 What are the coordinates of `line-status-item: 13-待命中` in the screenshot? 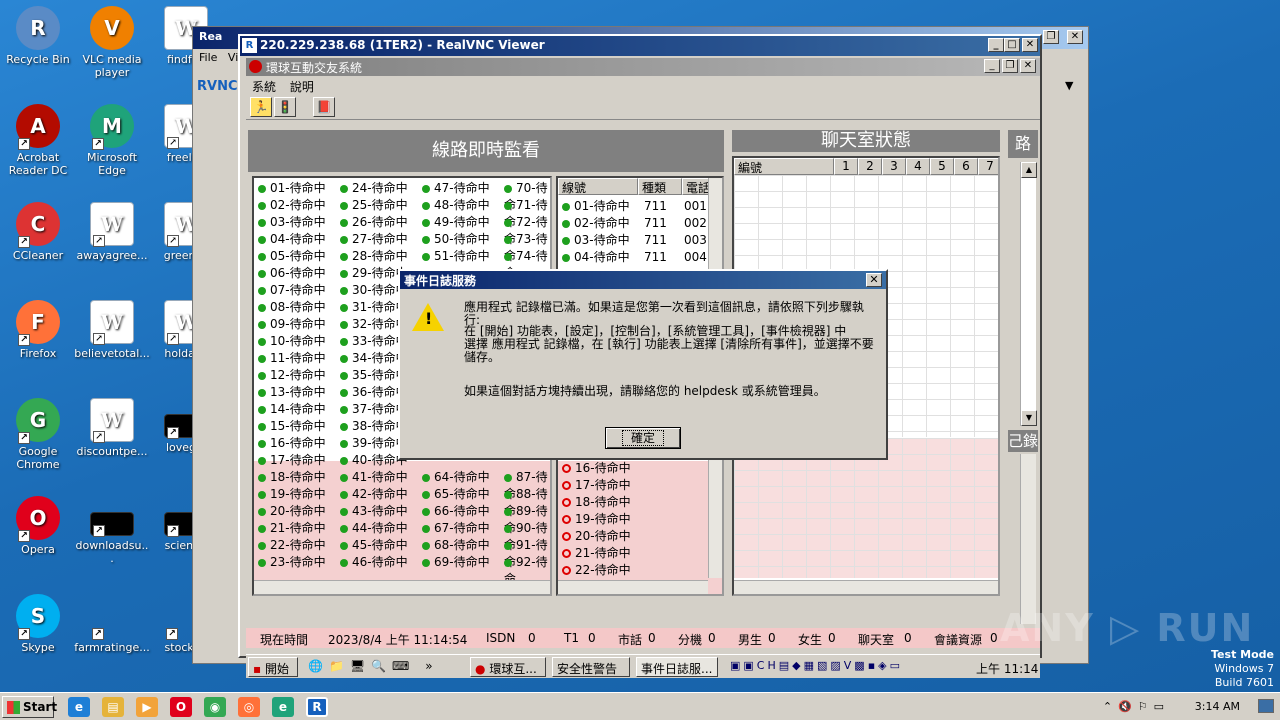 It's located at (292, 392).